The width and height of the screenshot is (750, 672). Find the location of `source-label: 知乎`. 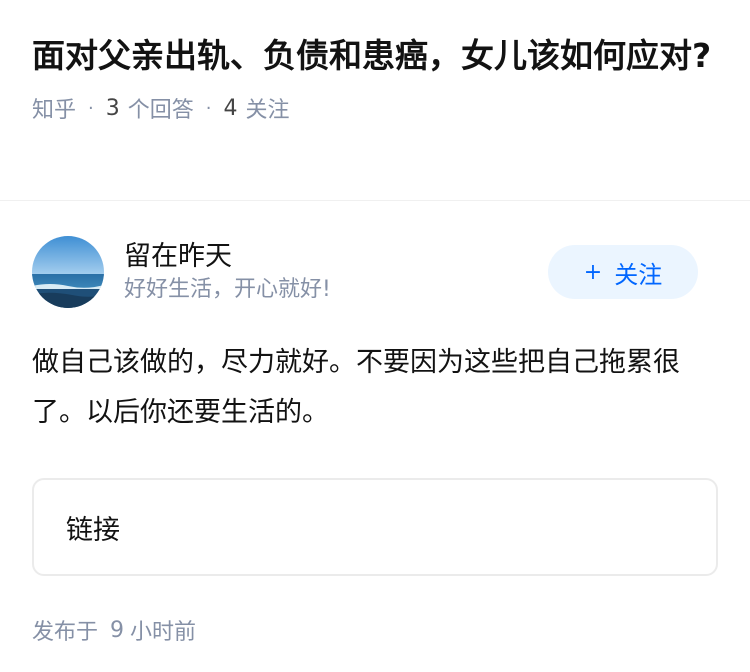

source-label: 知乎 is located at coordinates (54, 108).